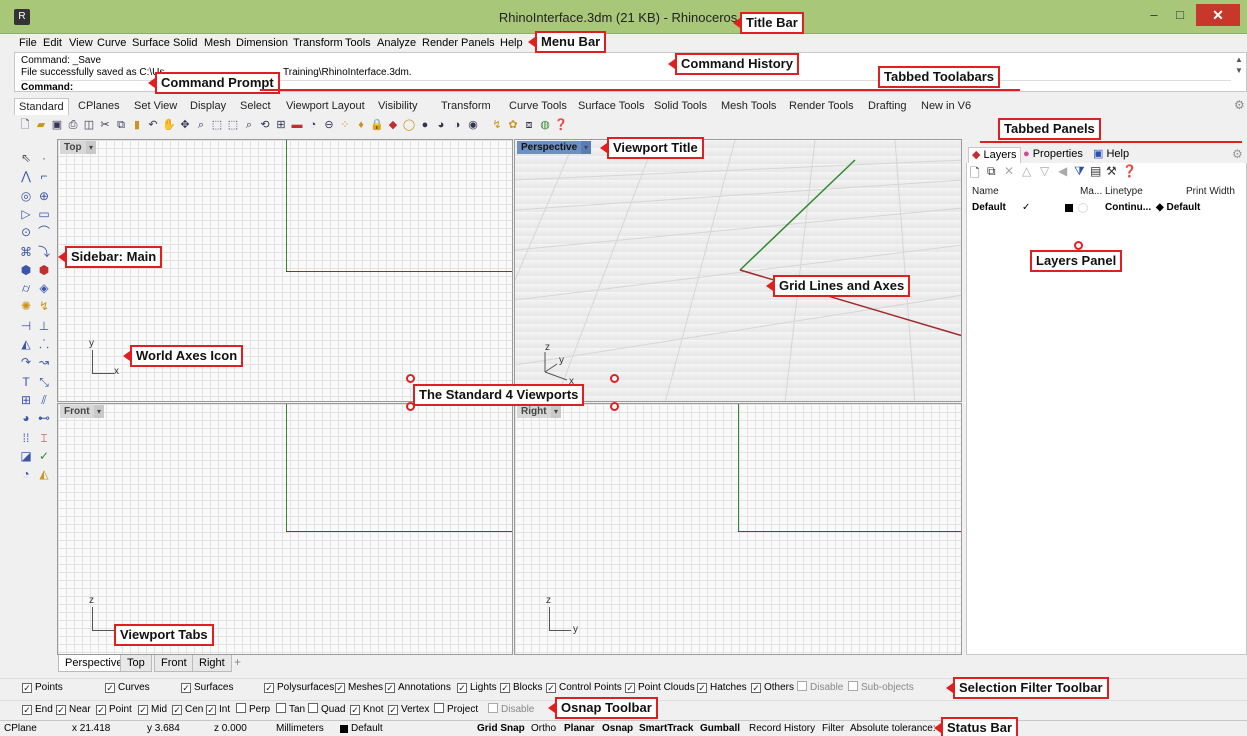 The image size is (1247, 736). Describe the element at coordinates (300, 729) in the screenshot. I see `status-units: Millimeters` at that location.